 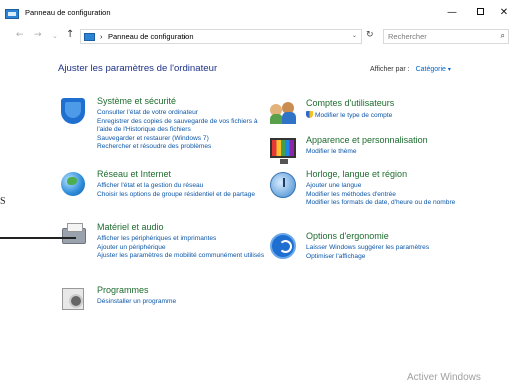 I want to click on ease-of-access-icon, so click(x=283, y=246).